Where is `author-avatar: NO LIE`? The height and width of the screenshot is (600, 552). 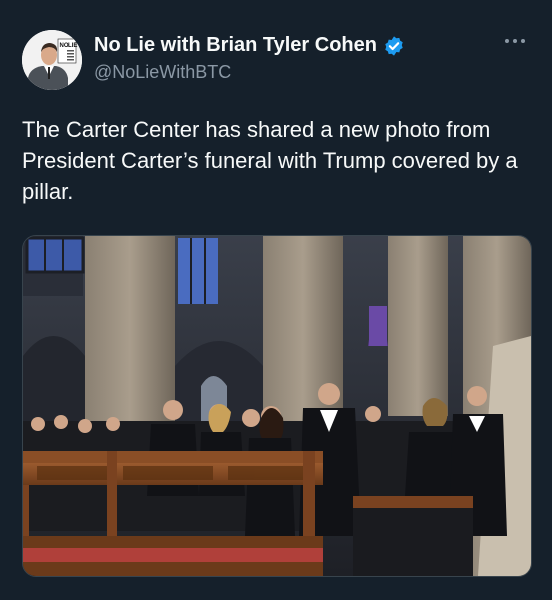 author-avatar: NO LIE is located at coordinates (52, 60).